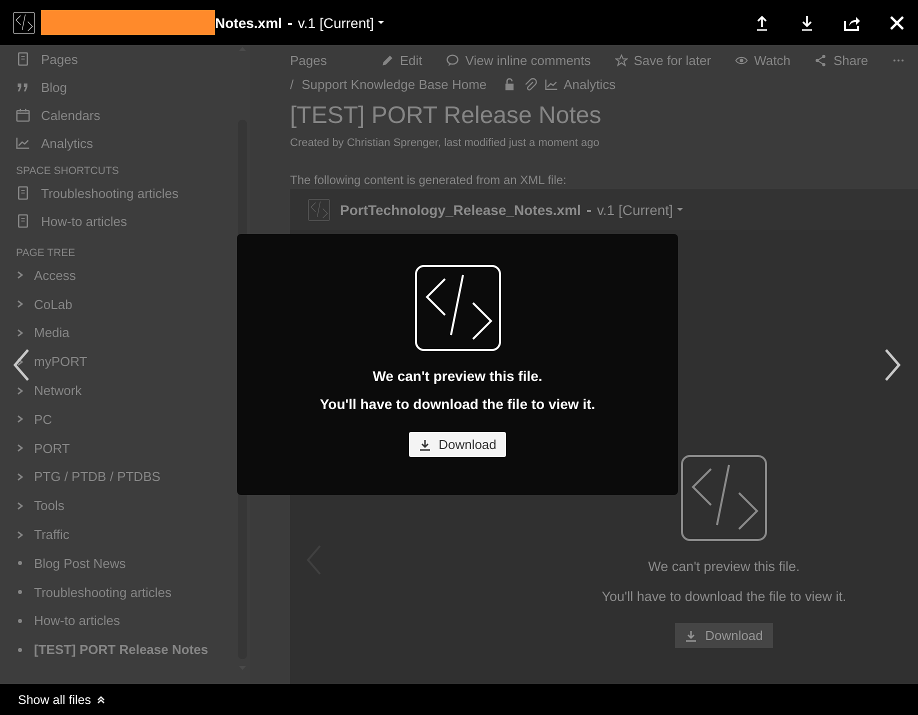  Describe the element at coordinates (127, 448) in the screenshot. I see `tree-item: PORT` at that location.